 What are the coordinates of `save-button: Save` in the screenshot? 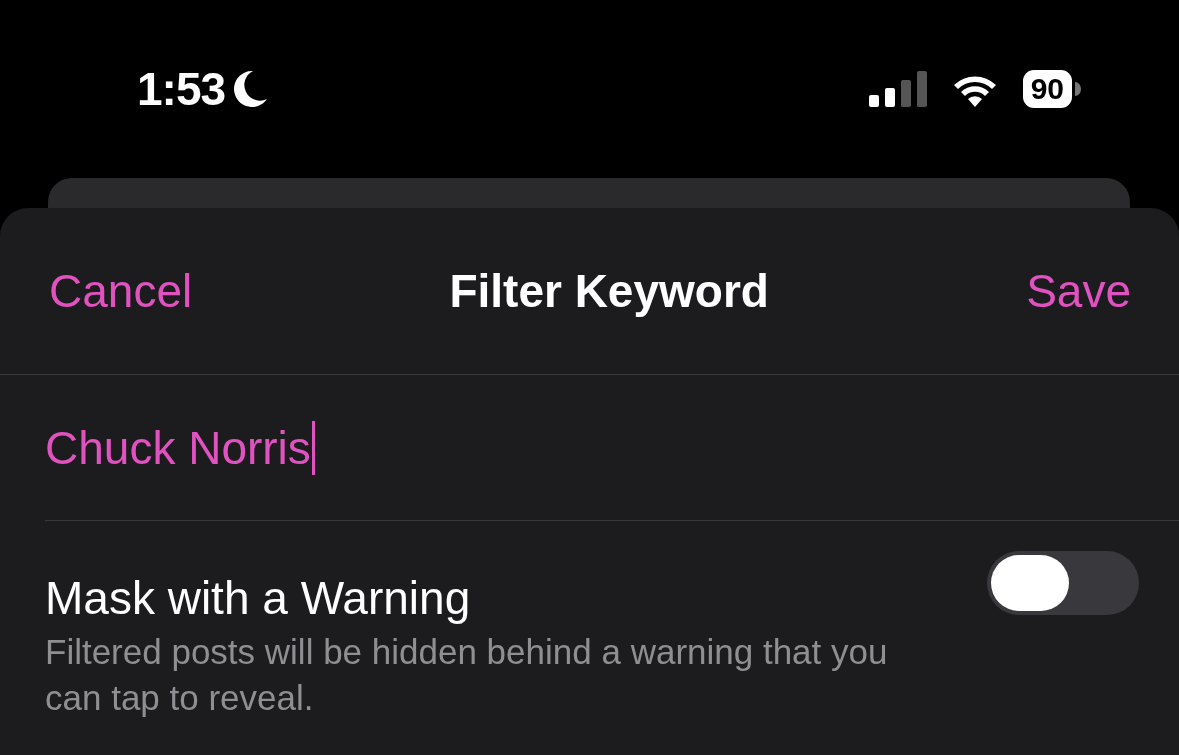 It's located at (1078, 291).